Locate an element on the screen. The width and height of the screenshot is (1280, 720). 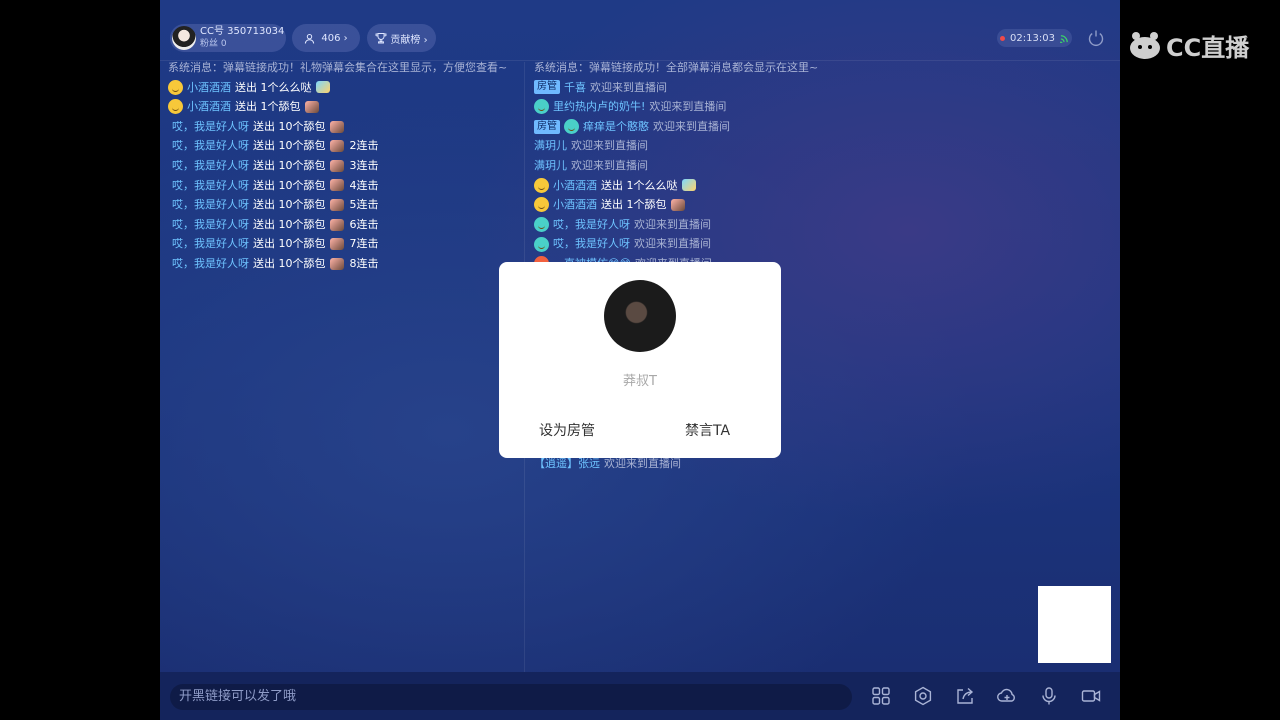
gift-message-row: 哎，我是好人呀 送出 10个舔包 is located at coordinates (343, 127).